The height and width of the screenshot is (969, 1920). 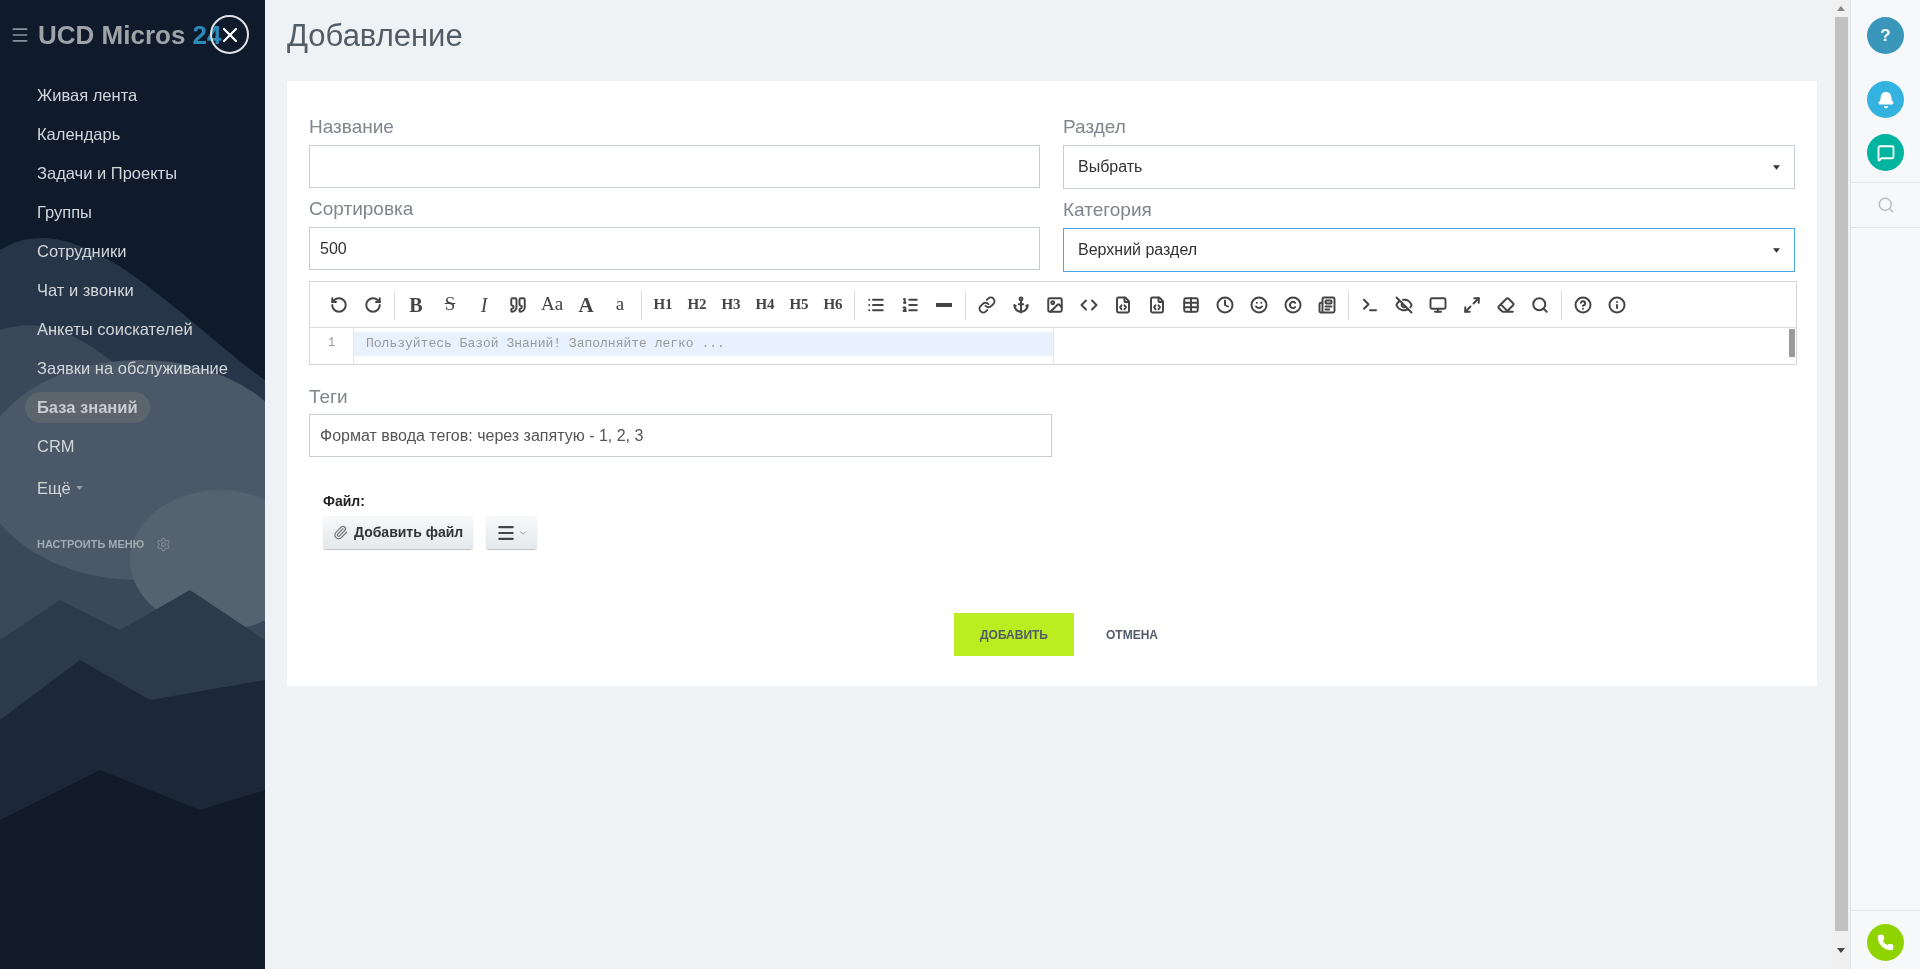 I want to click on field-label: Сортировка, so click(x=361, y=209).